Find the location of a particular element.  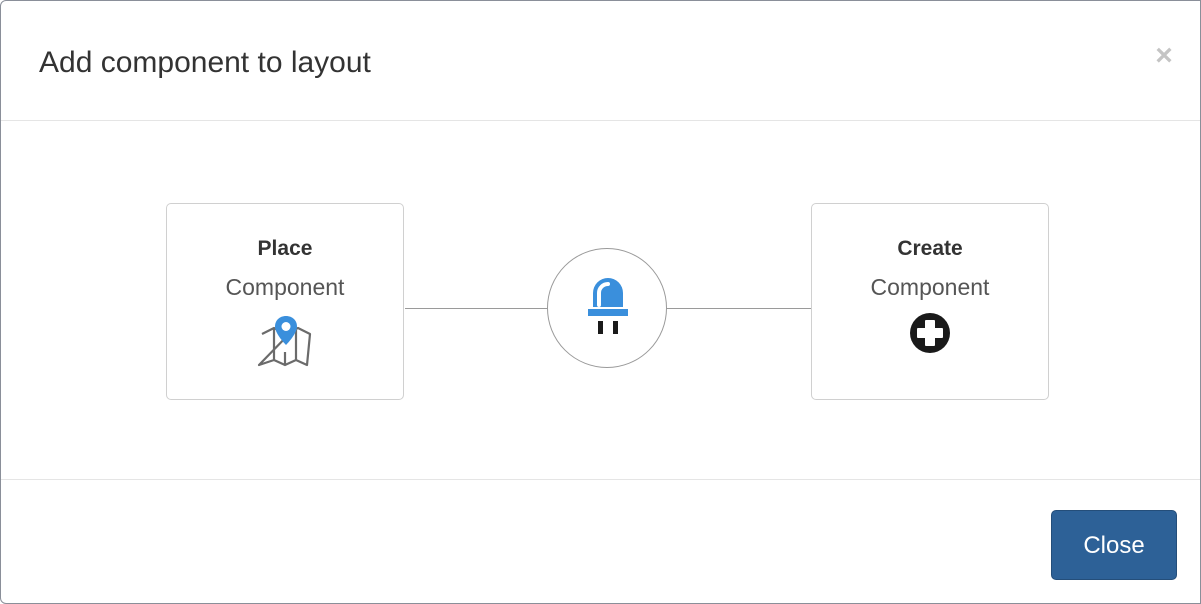

close-button: Close is located at coordinates (1114, 545).